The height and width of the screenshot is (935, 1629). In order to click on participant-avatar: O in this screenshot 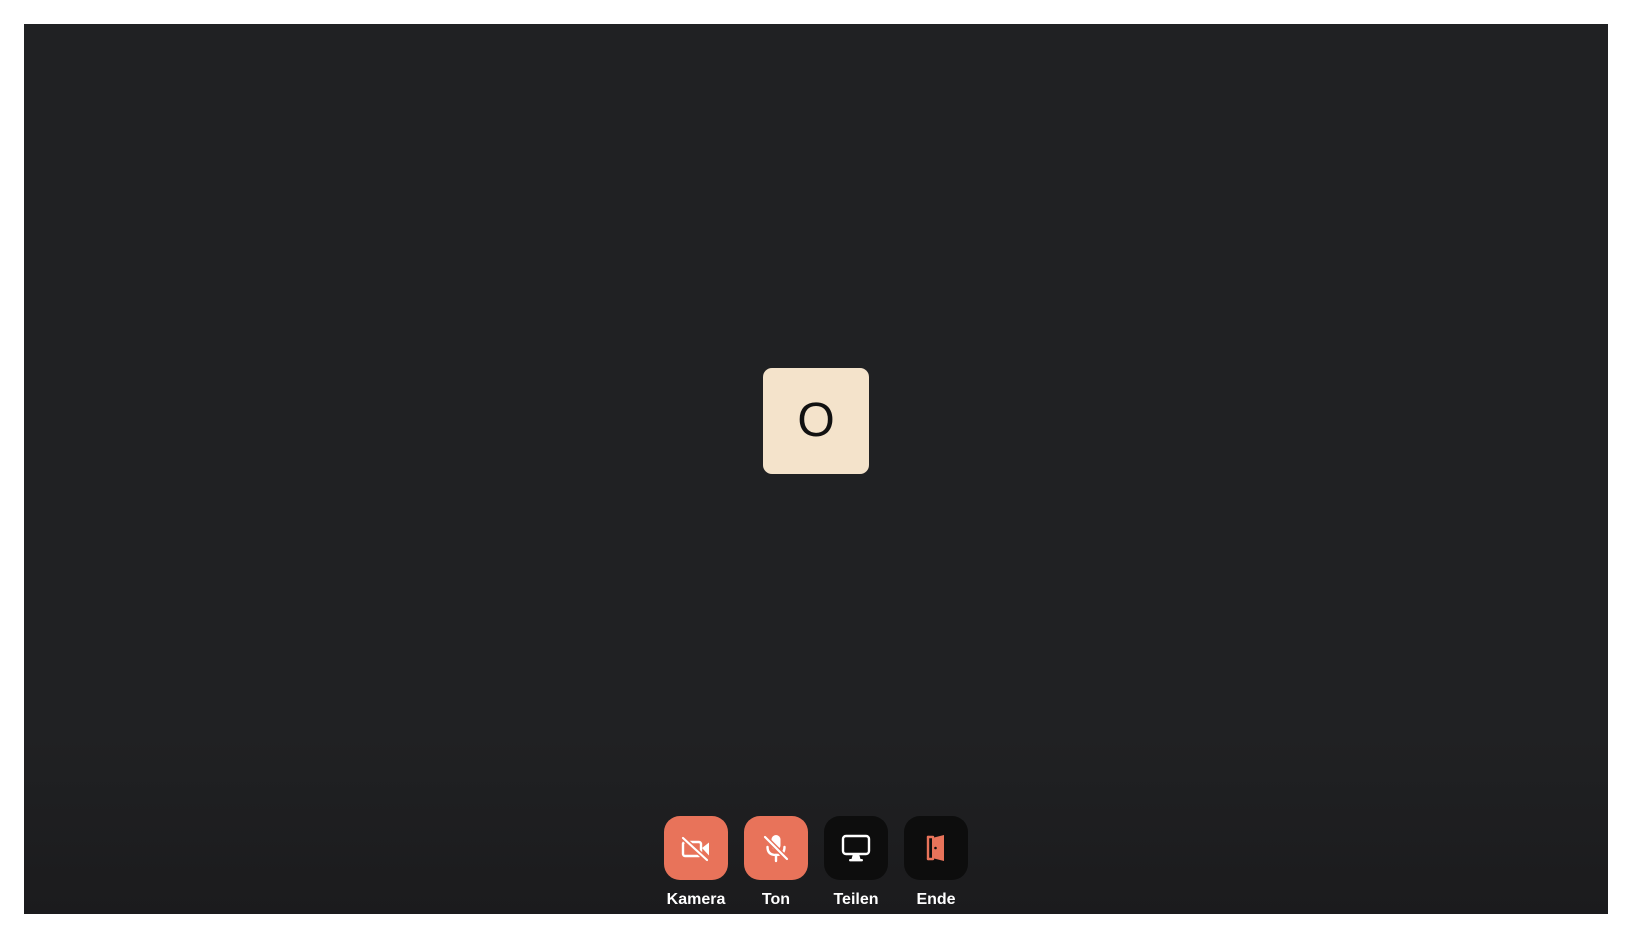, I will do `click(816, 421)`.